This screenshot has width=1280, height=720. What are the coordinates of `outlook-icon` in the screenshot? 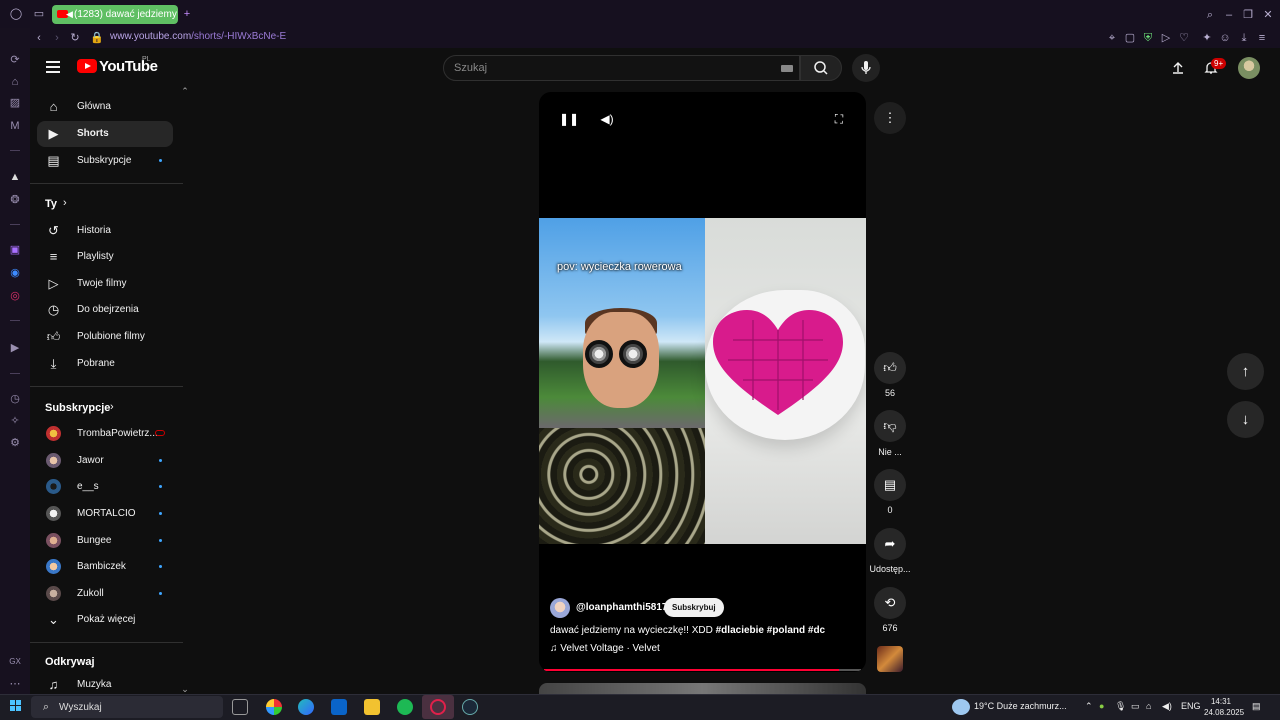 It's located at (339, 707).